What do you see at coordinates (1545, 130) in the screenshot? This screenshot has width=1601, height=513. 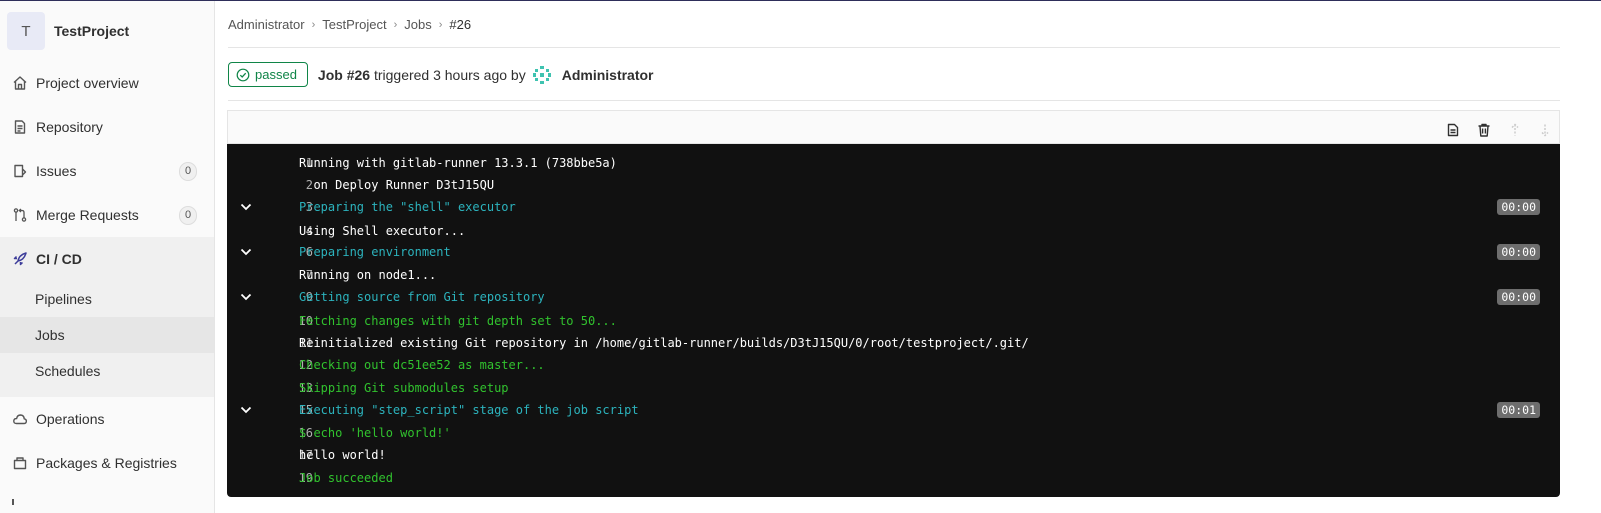 I see `scroll-bottom-icon` at bounding box center [1545, 130].